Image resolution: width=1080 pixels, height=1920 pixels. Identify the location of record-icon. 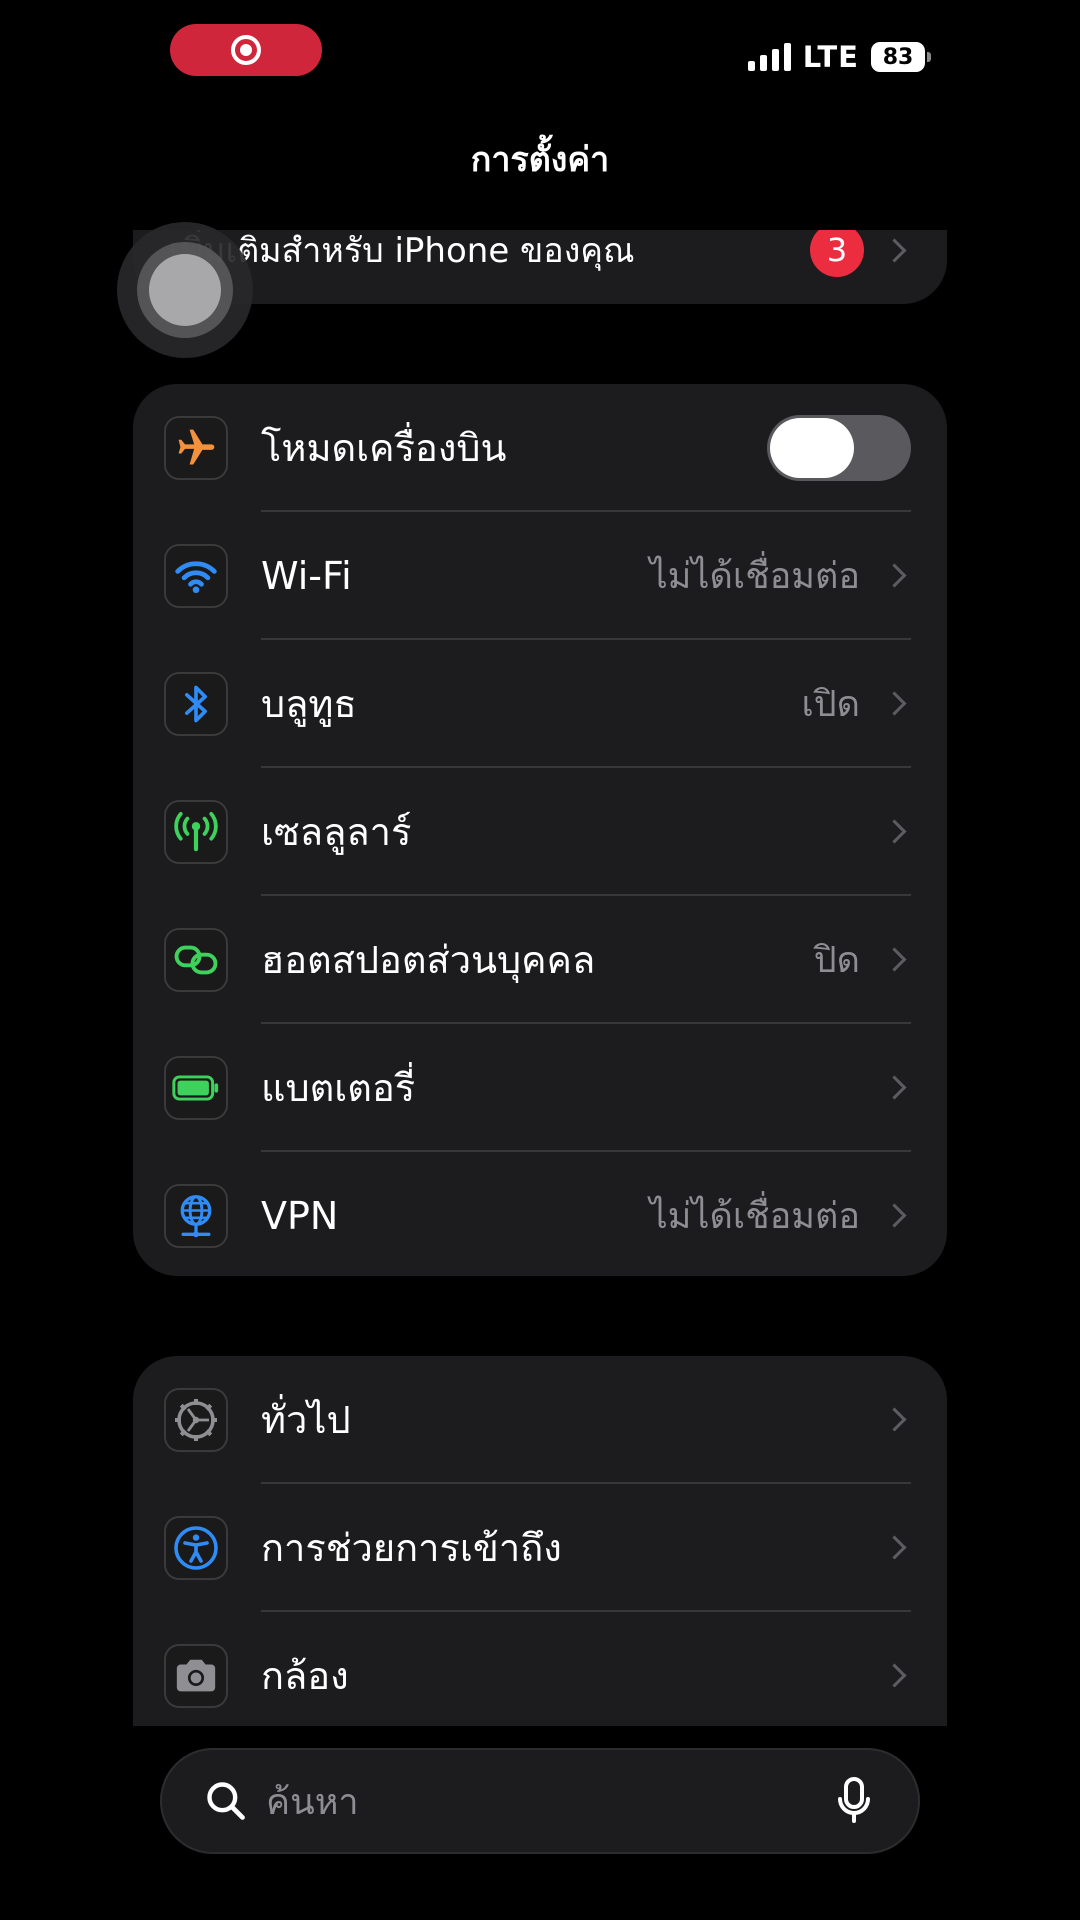
(246, 50).